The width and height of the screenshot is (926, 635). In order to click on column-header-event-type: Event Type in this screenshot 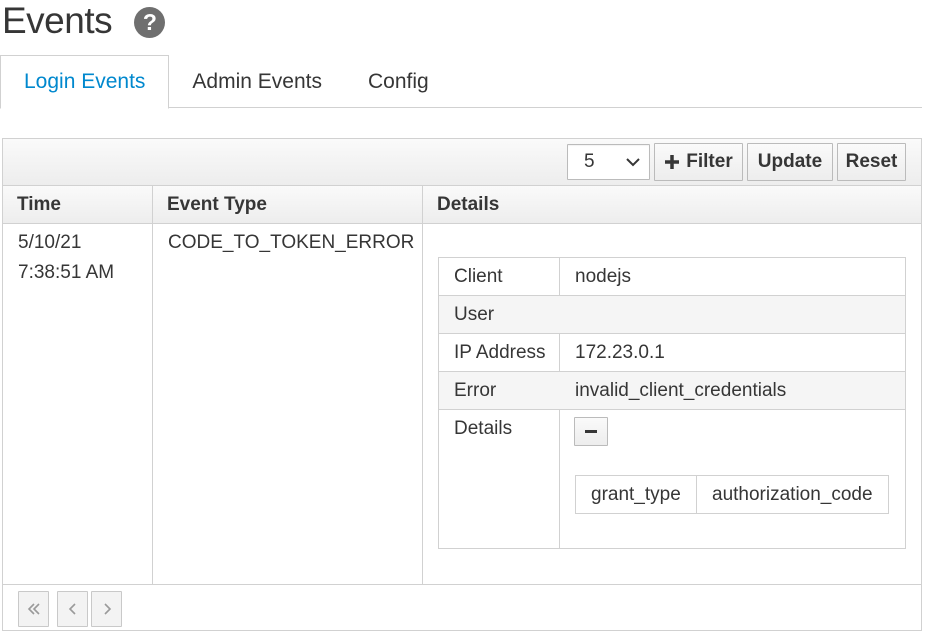, I will do `click(217, 204)`.